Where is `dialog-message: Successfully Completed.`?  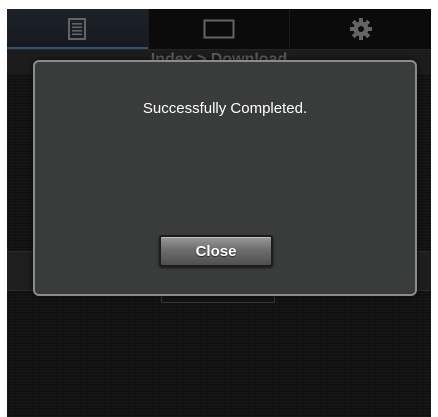
dialog-message: Successfully Completed. is located at coordinates (225, 108).